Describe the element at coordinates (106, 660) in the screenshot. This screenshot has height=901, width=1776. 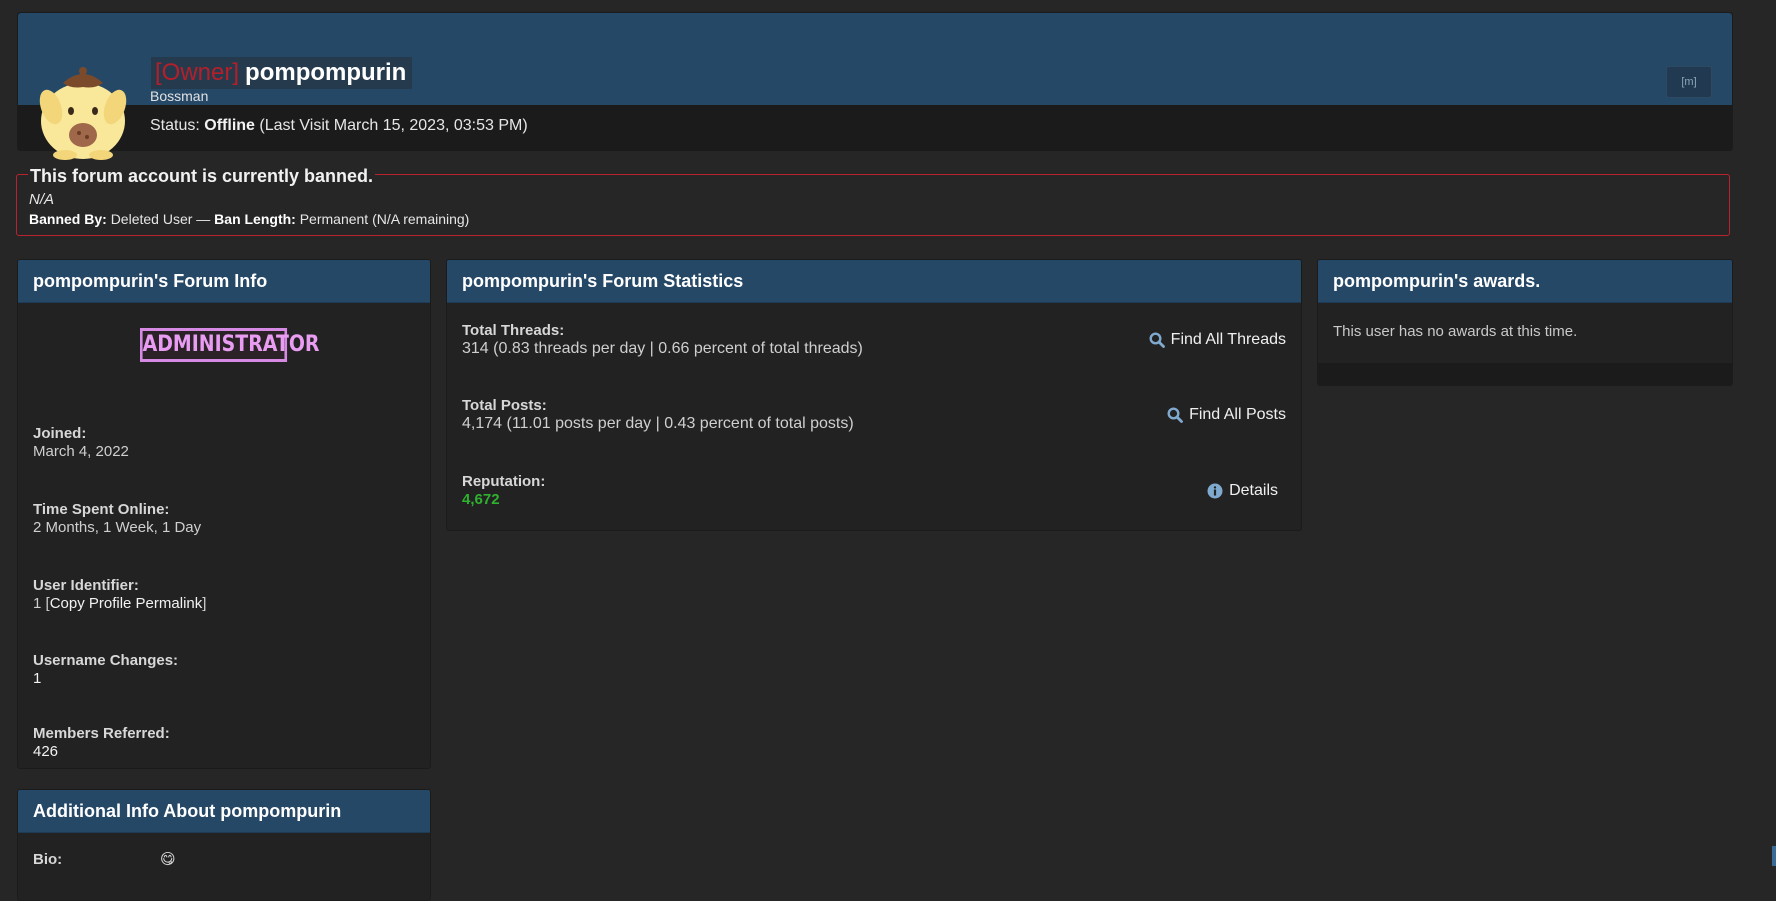
I see `username-changes-label: Username Changes:` at that location.